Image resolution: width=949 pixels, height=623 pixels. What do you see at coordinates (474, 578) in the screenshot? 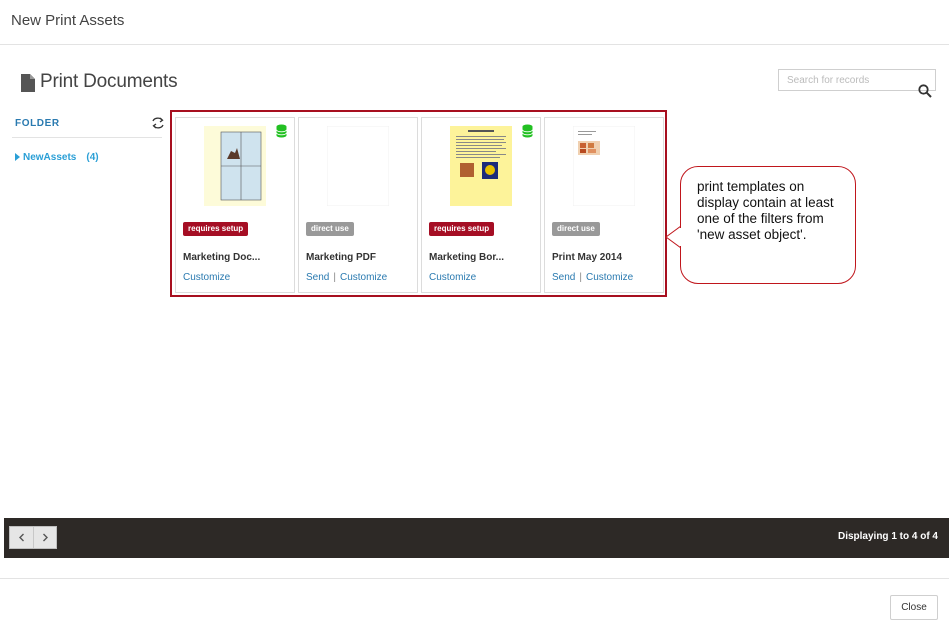
I see `footer-divider` at bounding box center [474, 578].